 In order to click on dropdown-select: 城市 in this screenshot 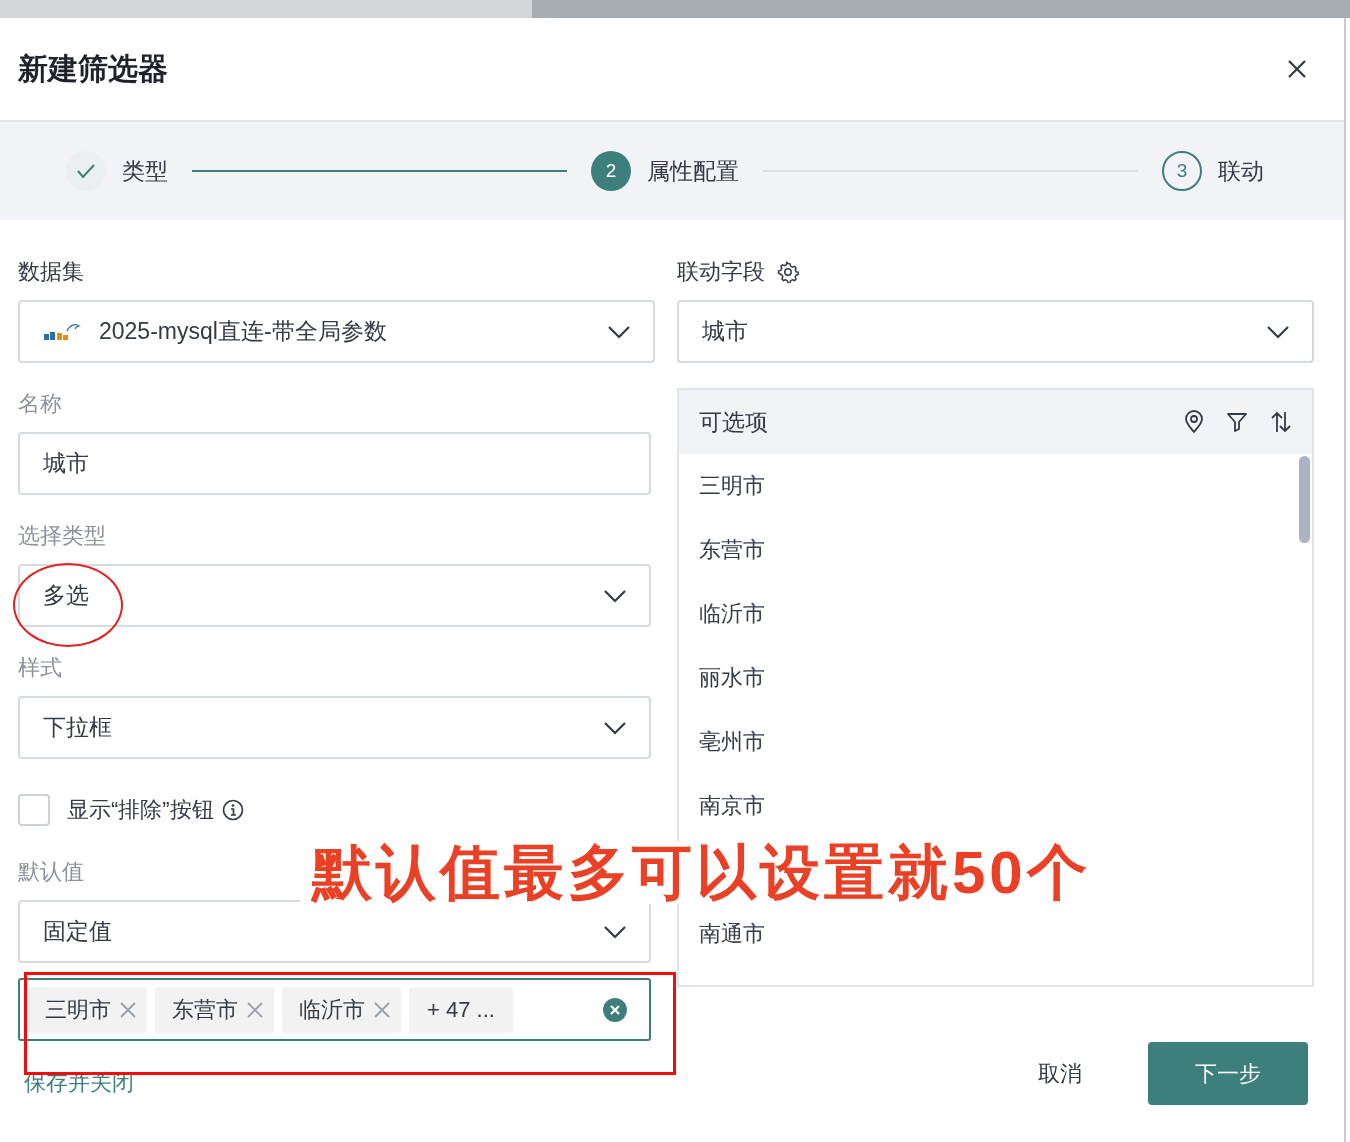, I will do `click(995, 331)`.